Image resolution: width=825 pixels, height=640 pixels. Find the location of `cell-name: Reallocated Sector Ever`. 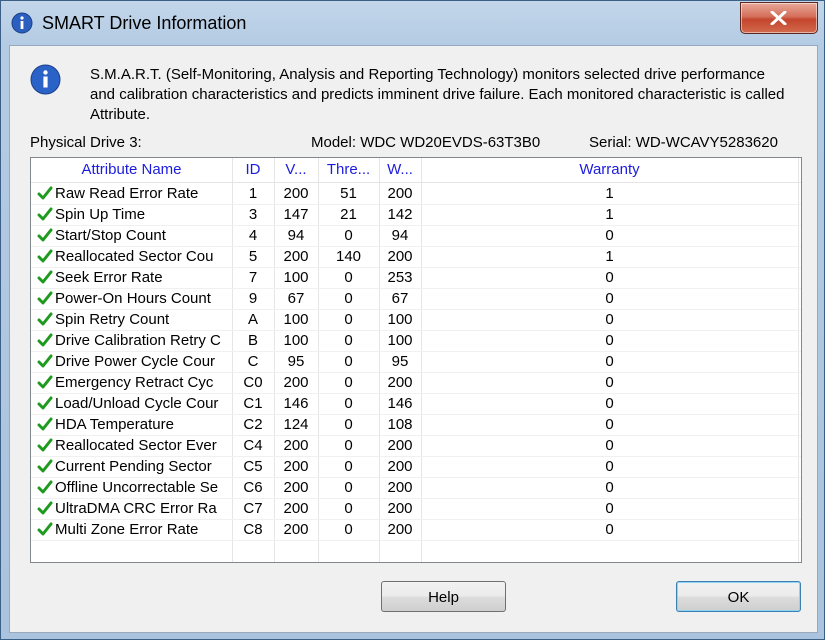

cell-name: Reallocated Sector Ever is located at coordinates (136, 445).